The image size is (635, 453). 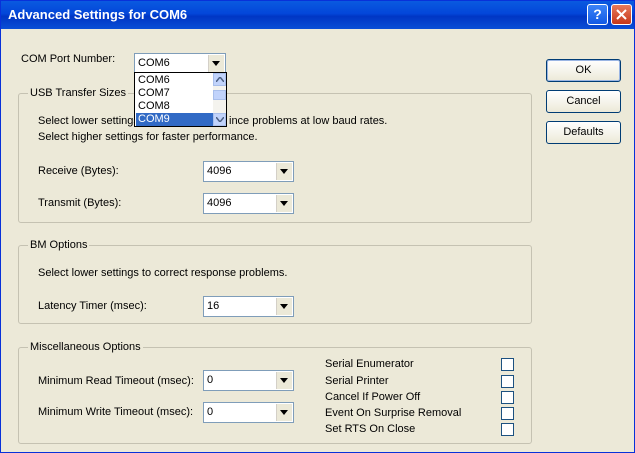 I want to click on com-port-dropdown-list: COM6 COM7 COM8 COM9, so click(x=180, y=99).